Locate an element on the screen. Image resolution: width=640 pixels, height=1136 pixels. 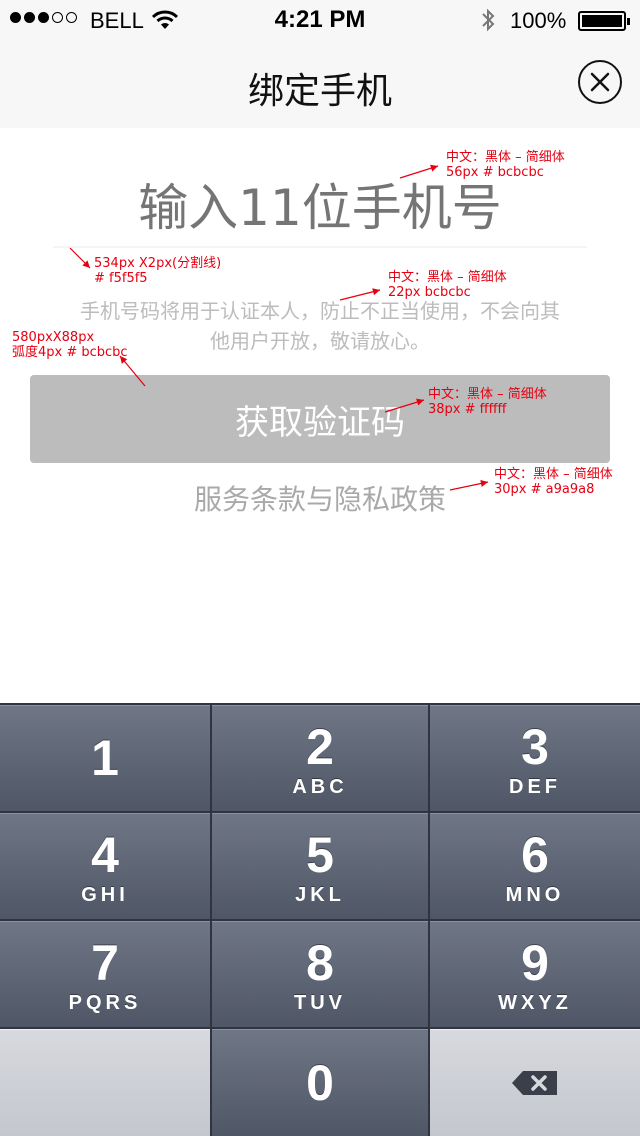
key-7: 7 PQRS is located at coordinates (105, 974).